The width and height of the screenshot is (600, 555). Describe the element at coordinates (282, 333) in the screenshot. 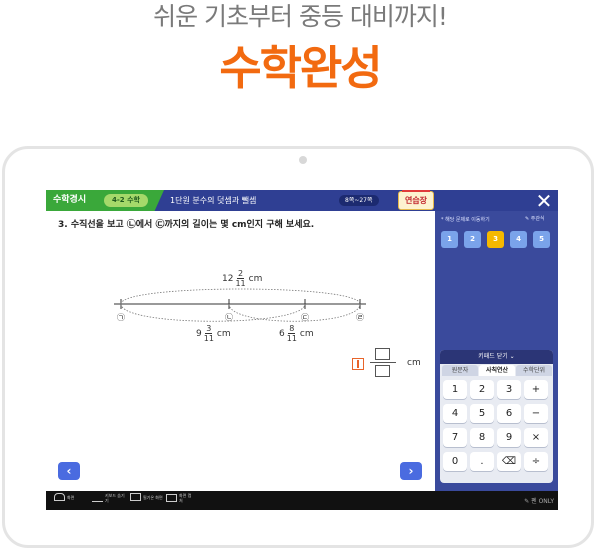

I see `right-length-whole: 6` at that location.